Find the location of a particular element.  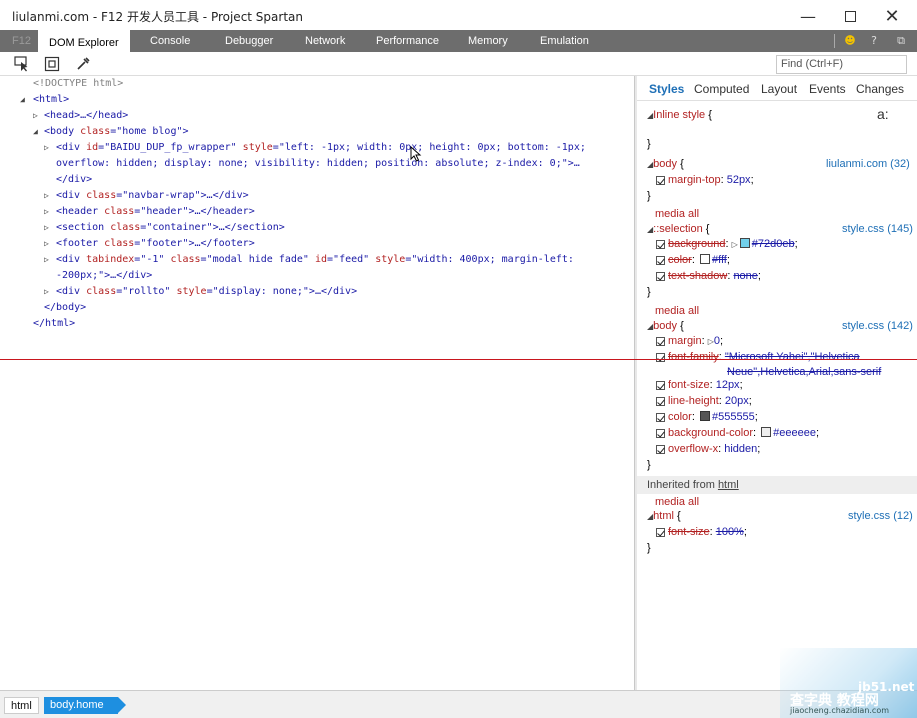

breadcrumb-body: body.home is located at coordinates (85, 705).